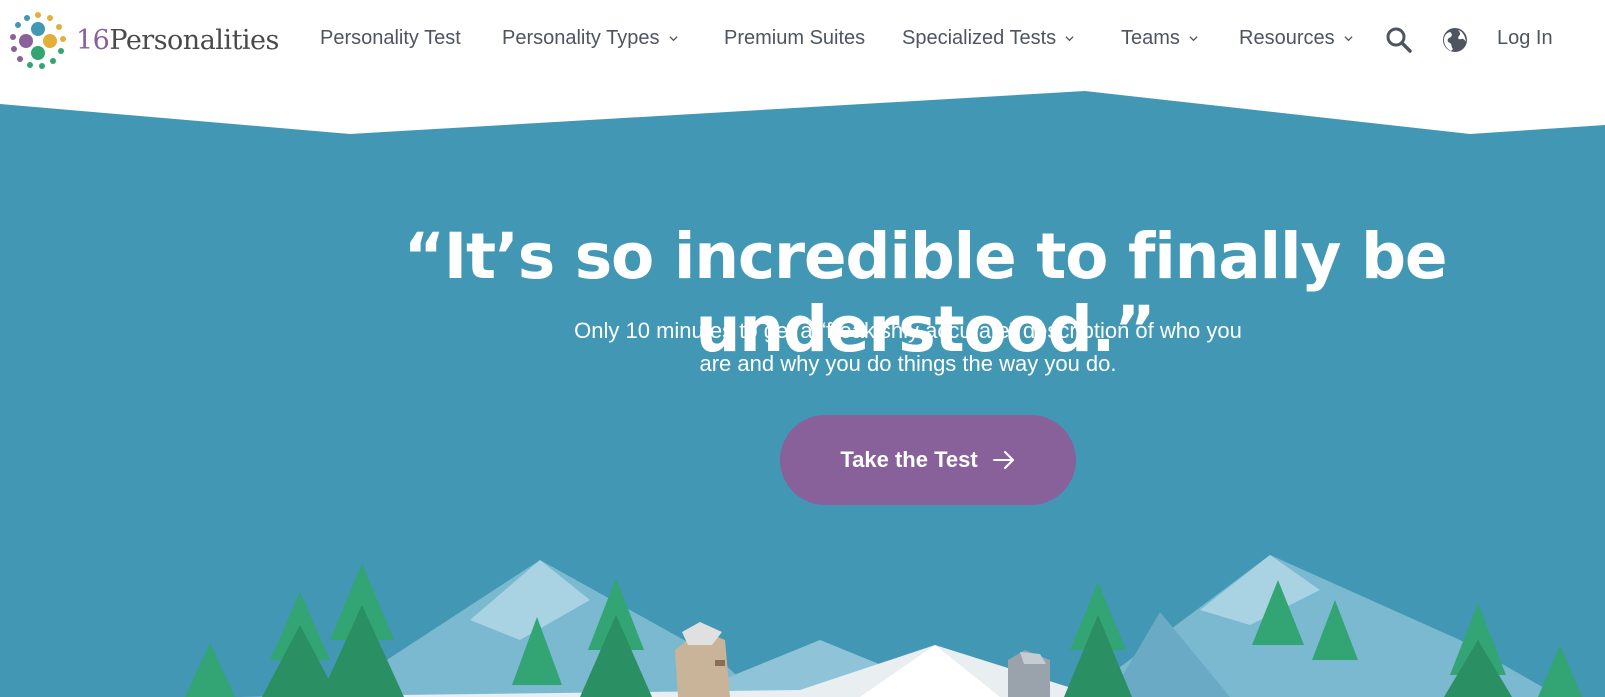  I want to click on nav-teams: Teams, so click(1159, 38).